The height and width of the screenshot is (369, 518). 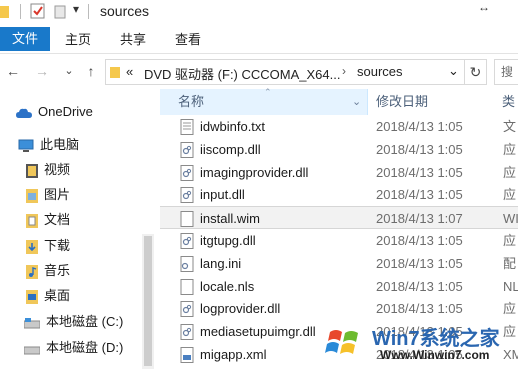 I want to click on sidebar-item-label: 桌面, so click(x=57, y=295).